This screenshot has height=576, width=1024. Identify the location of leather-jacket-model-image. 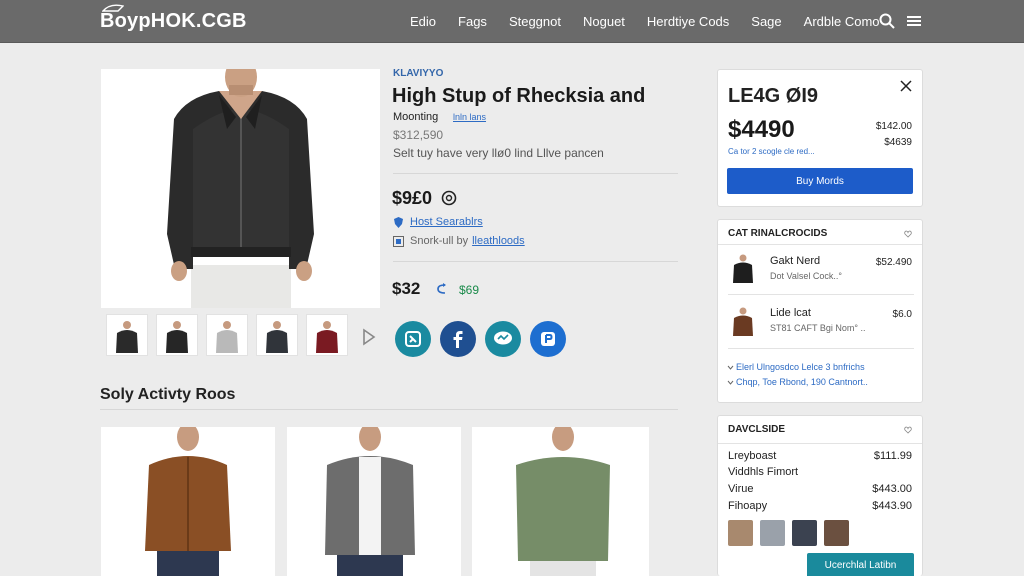
(240, 188).